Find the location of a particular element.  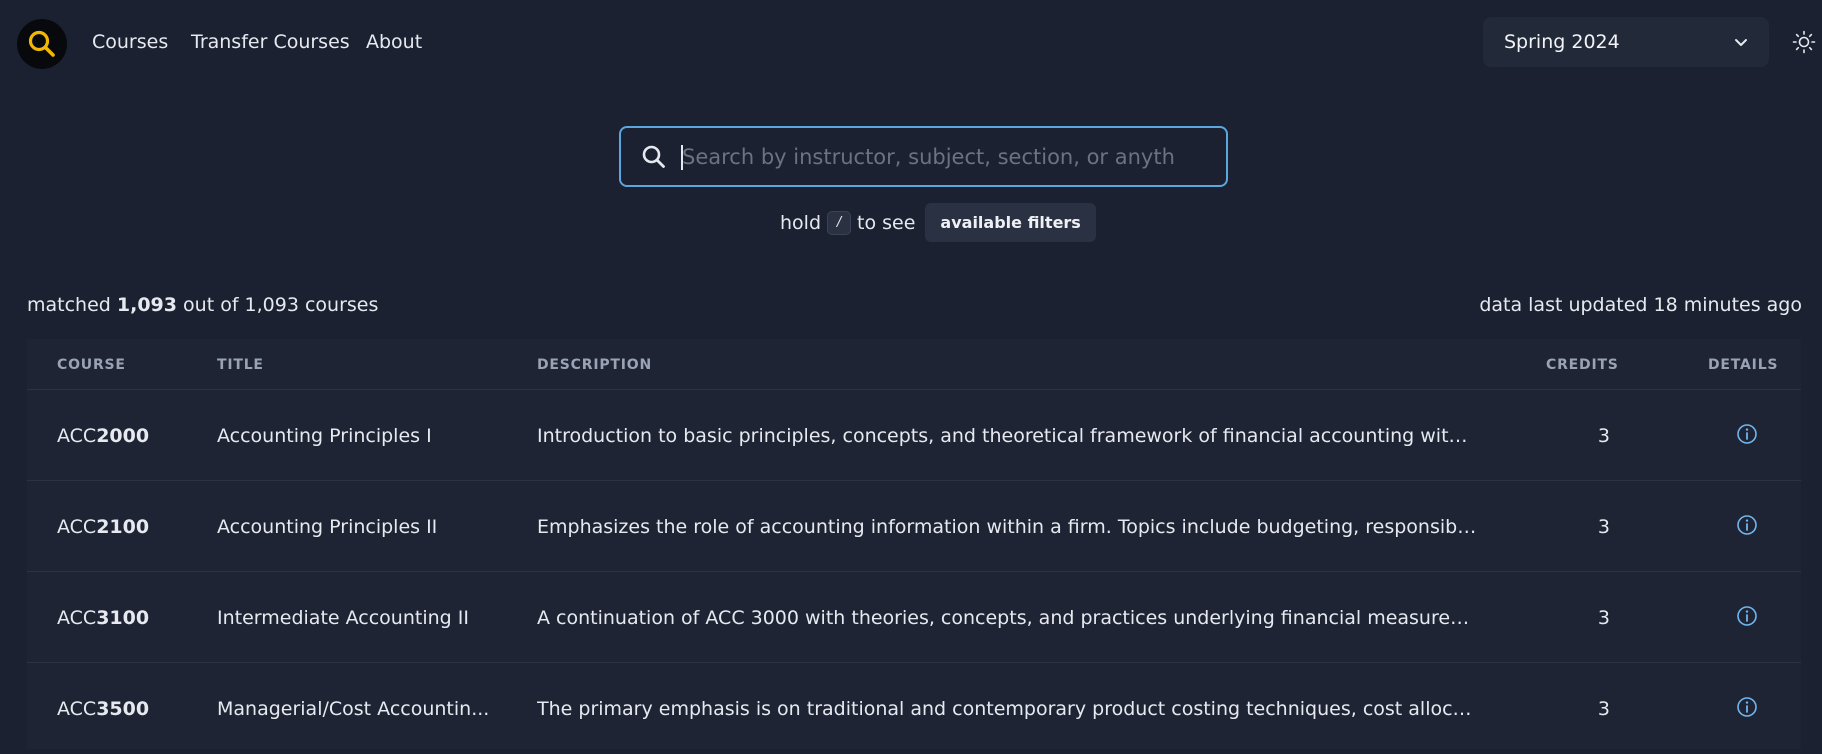

course-code: ACC3500 is located at coordinates (103, 709).